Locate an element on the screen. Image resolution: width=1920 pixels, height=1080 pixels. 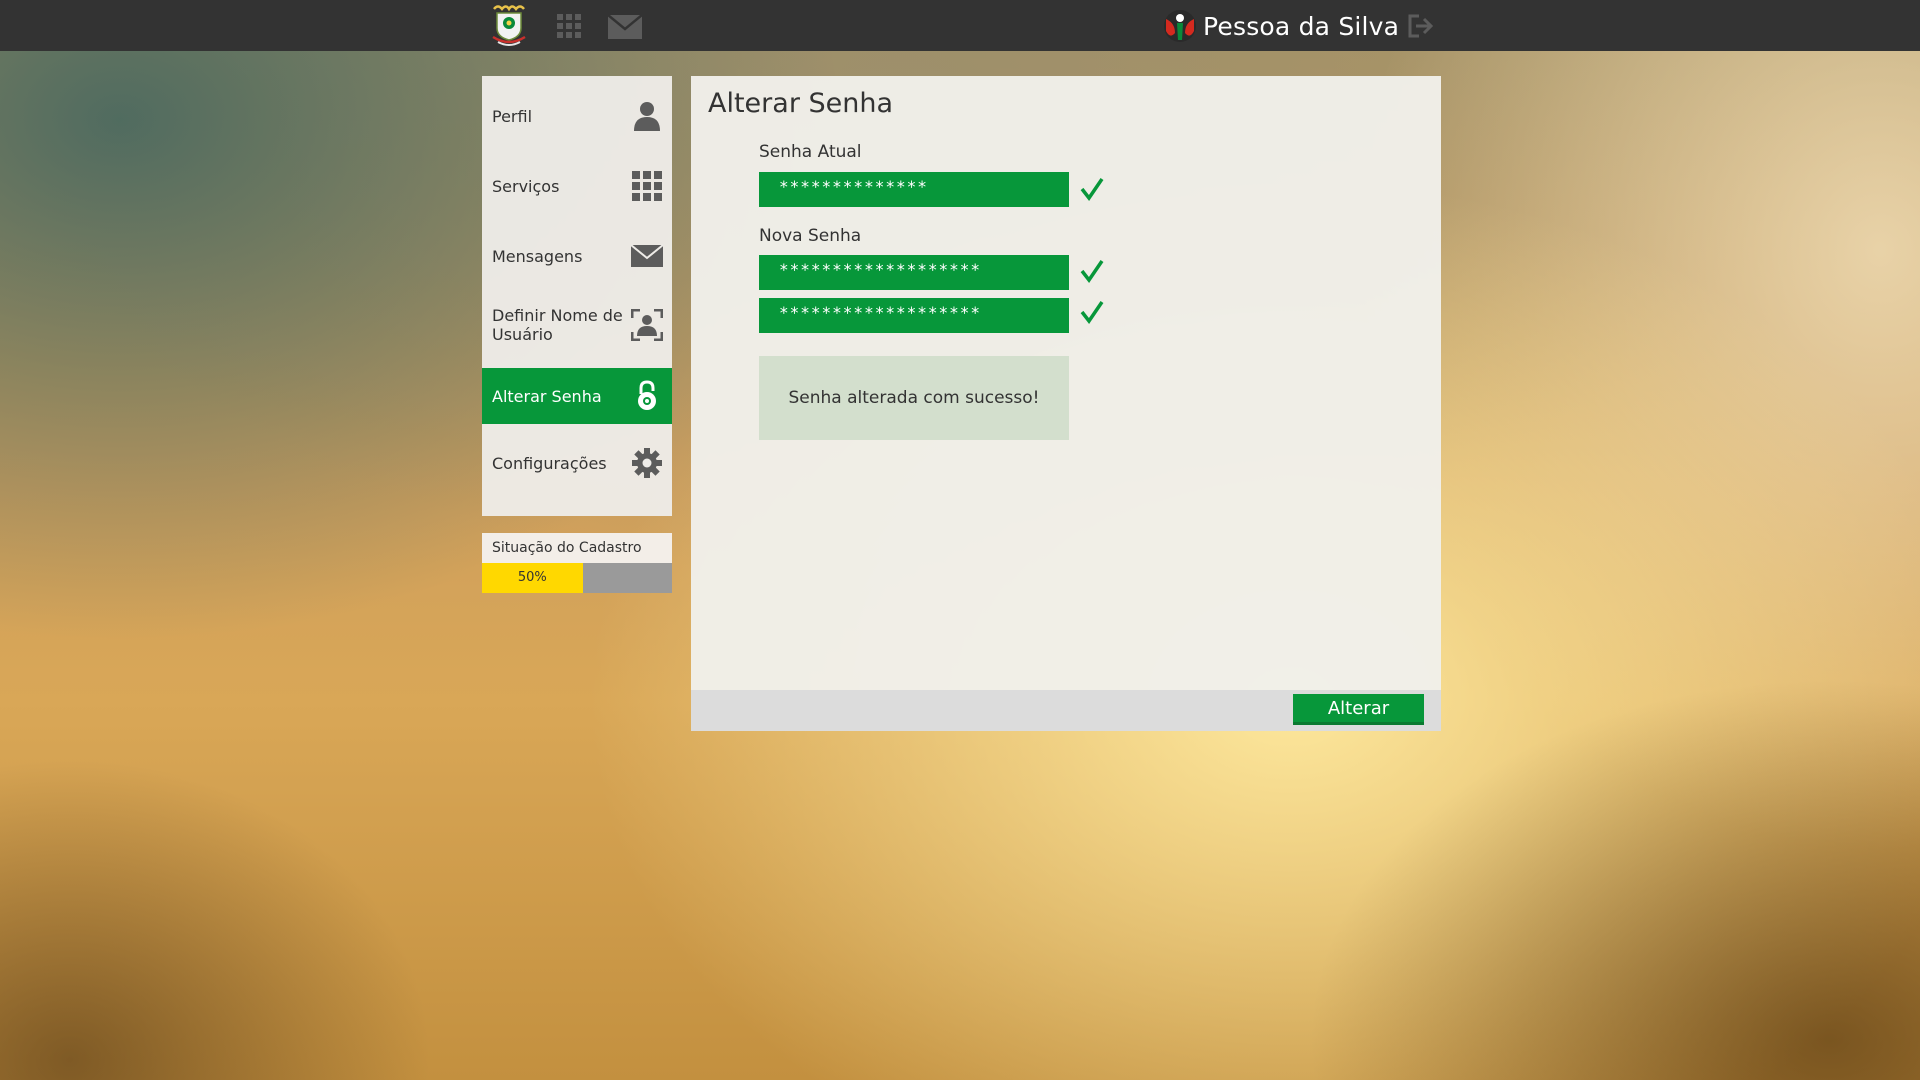
current-password-input is located at coordinates (914, 189).